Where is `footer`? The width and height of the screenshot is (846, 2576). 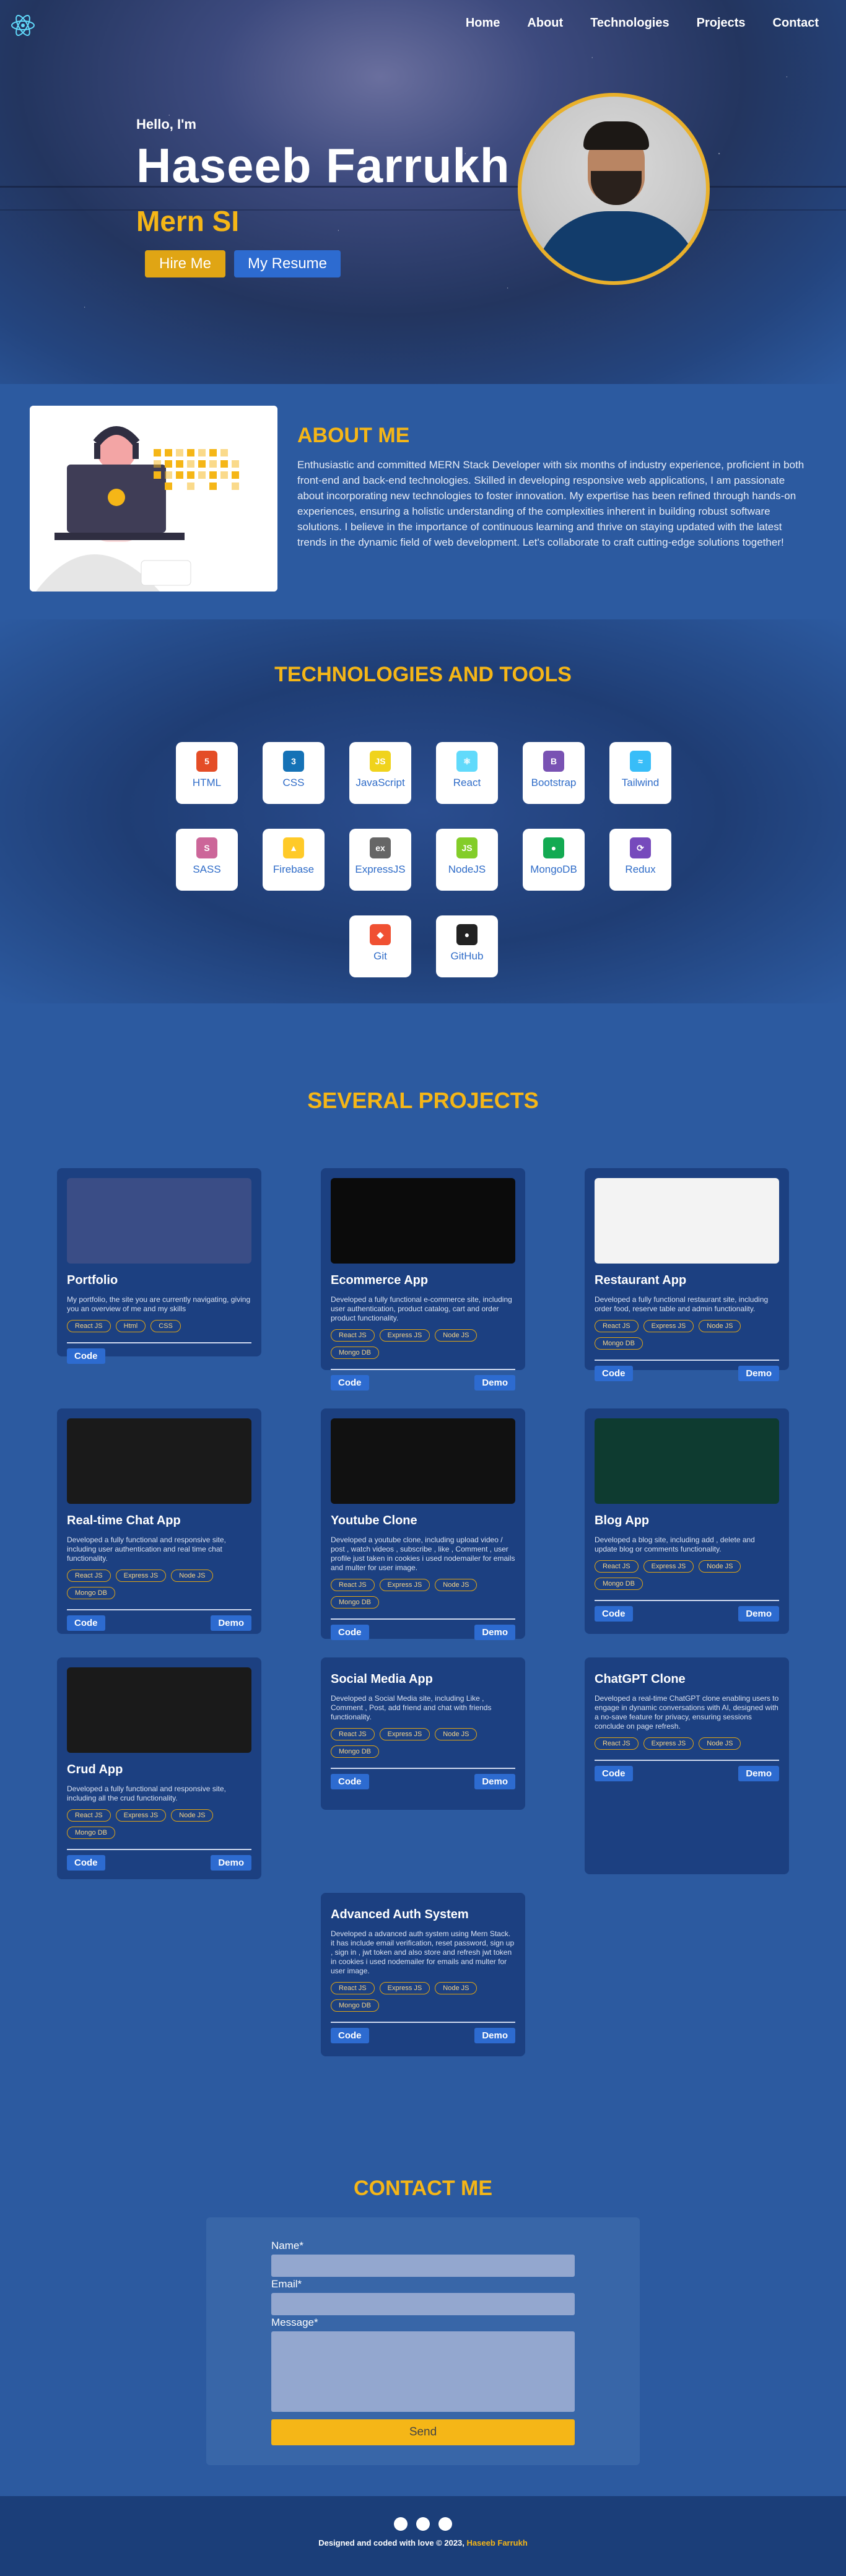
footer is located at coordinates (423, 2536).